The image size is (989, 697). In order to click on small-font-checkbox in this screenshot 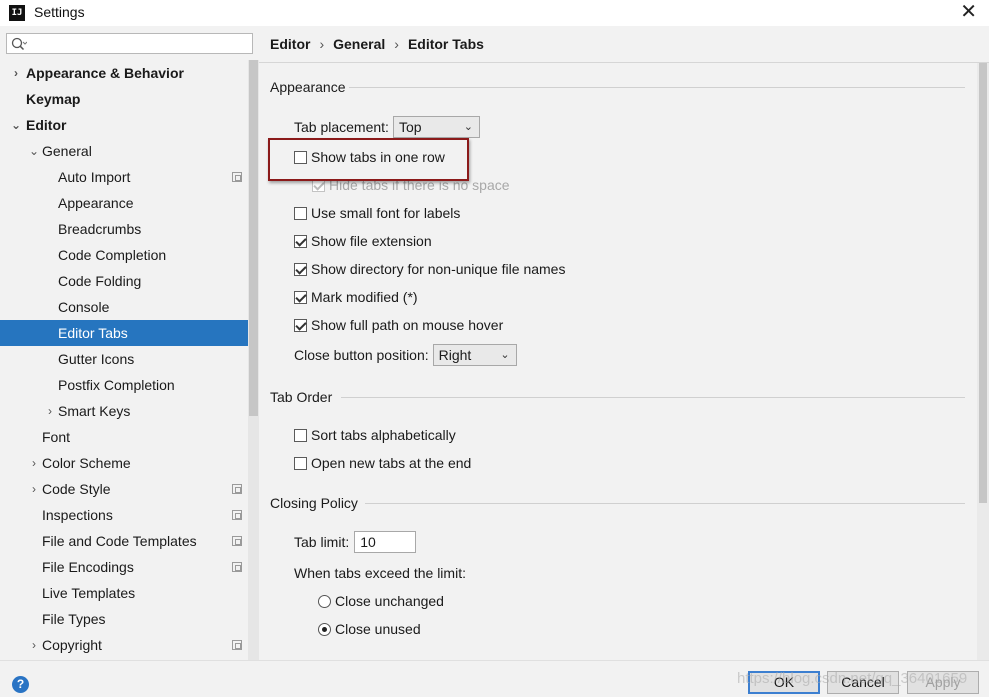, I will do `click(300, 213)`.